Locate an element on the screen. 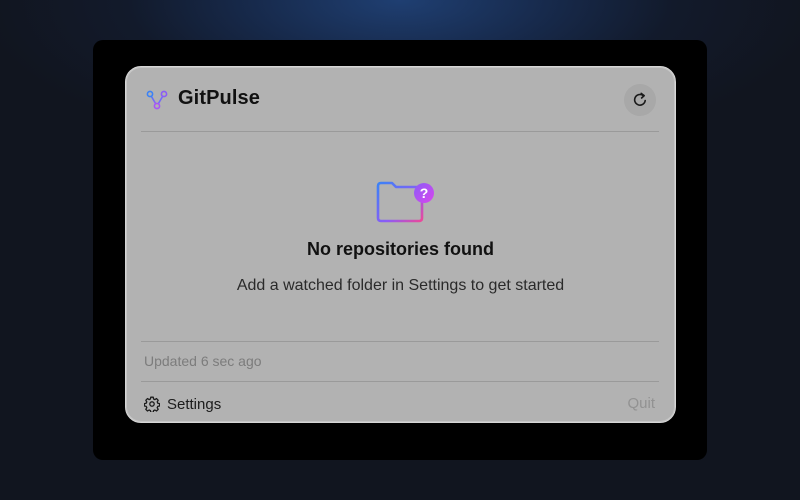 The width and height of the screenshot is (800, 500). folder-question-icon: ? is located at coordinates (405, 202).